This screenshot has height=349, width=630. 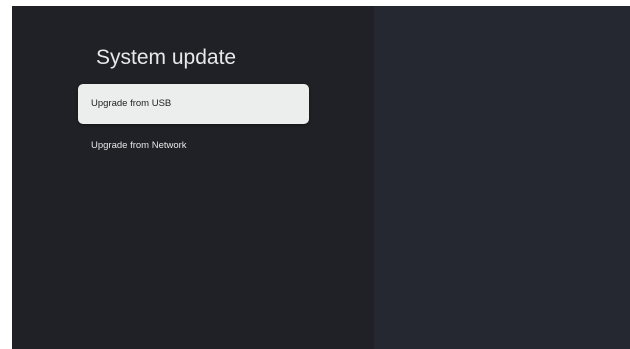 What do you see at coordinates (193, 146) in the screenshot?
I see `menu-item-upgrade-from-network: Upgrade from Network` at bounding box center [193, 146].